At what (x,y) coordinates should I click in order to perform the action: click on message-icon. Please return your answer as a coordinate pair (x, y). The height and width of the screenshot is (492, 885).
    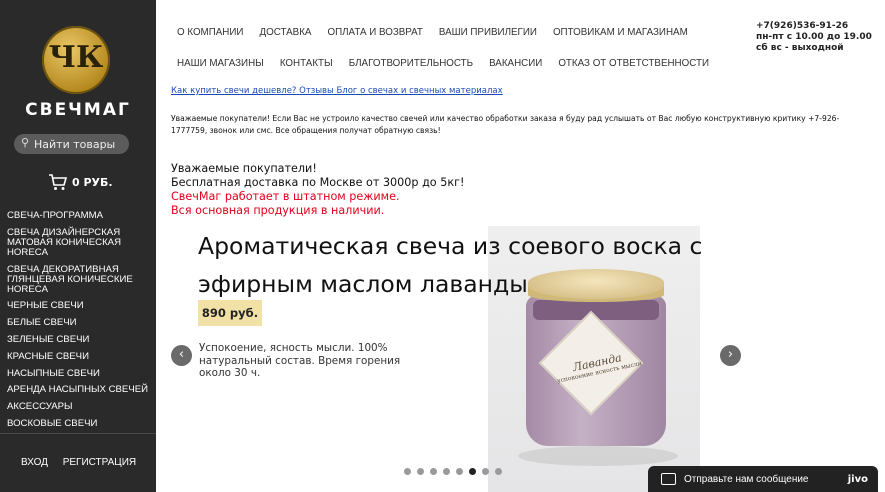
    Looking at the image, I should click on (668, 479).